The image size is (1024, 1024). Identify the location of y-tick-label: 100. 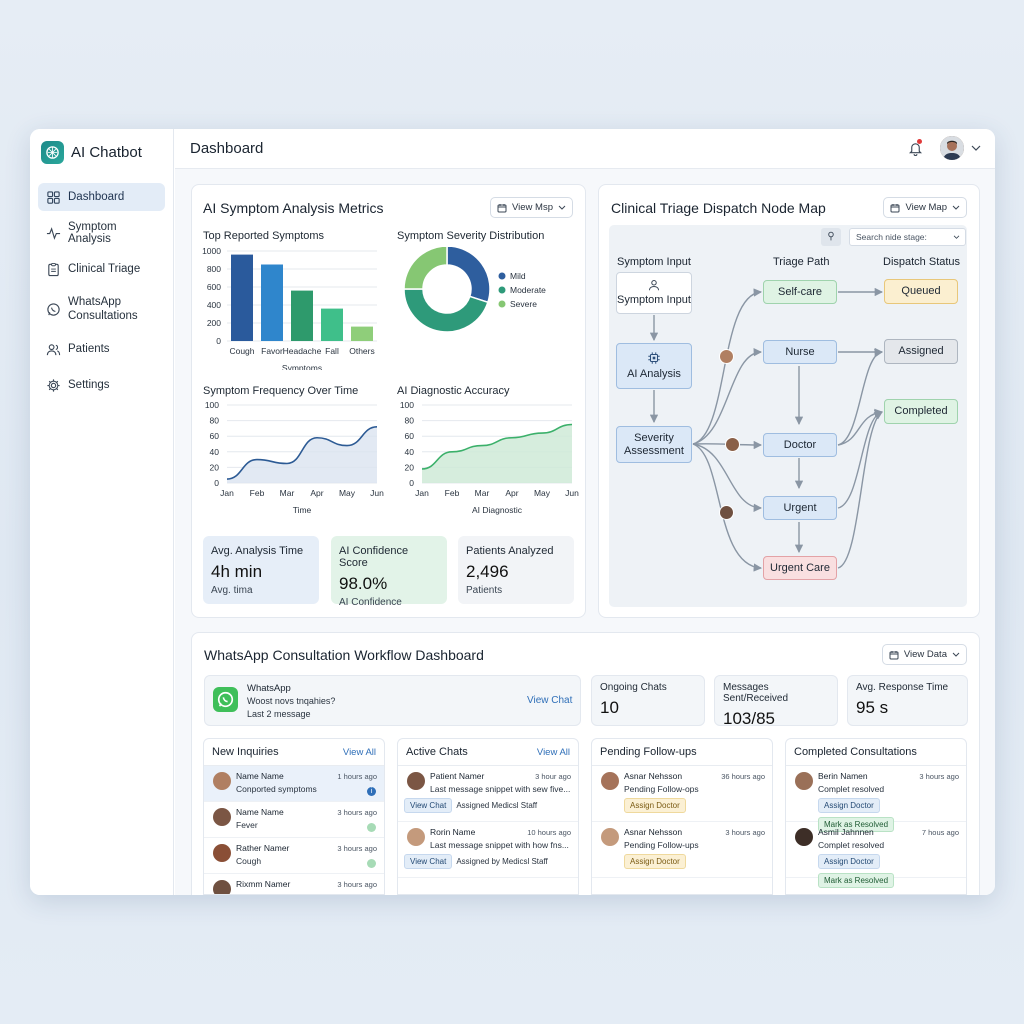
(407, 405).